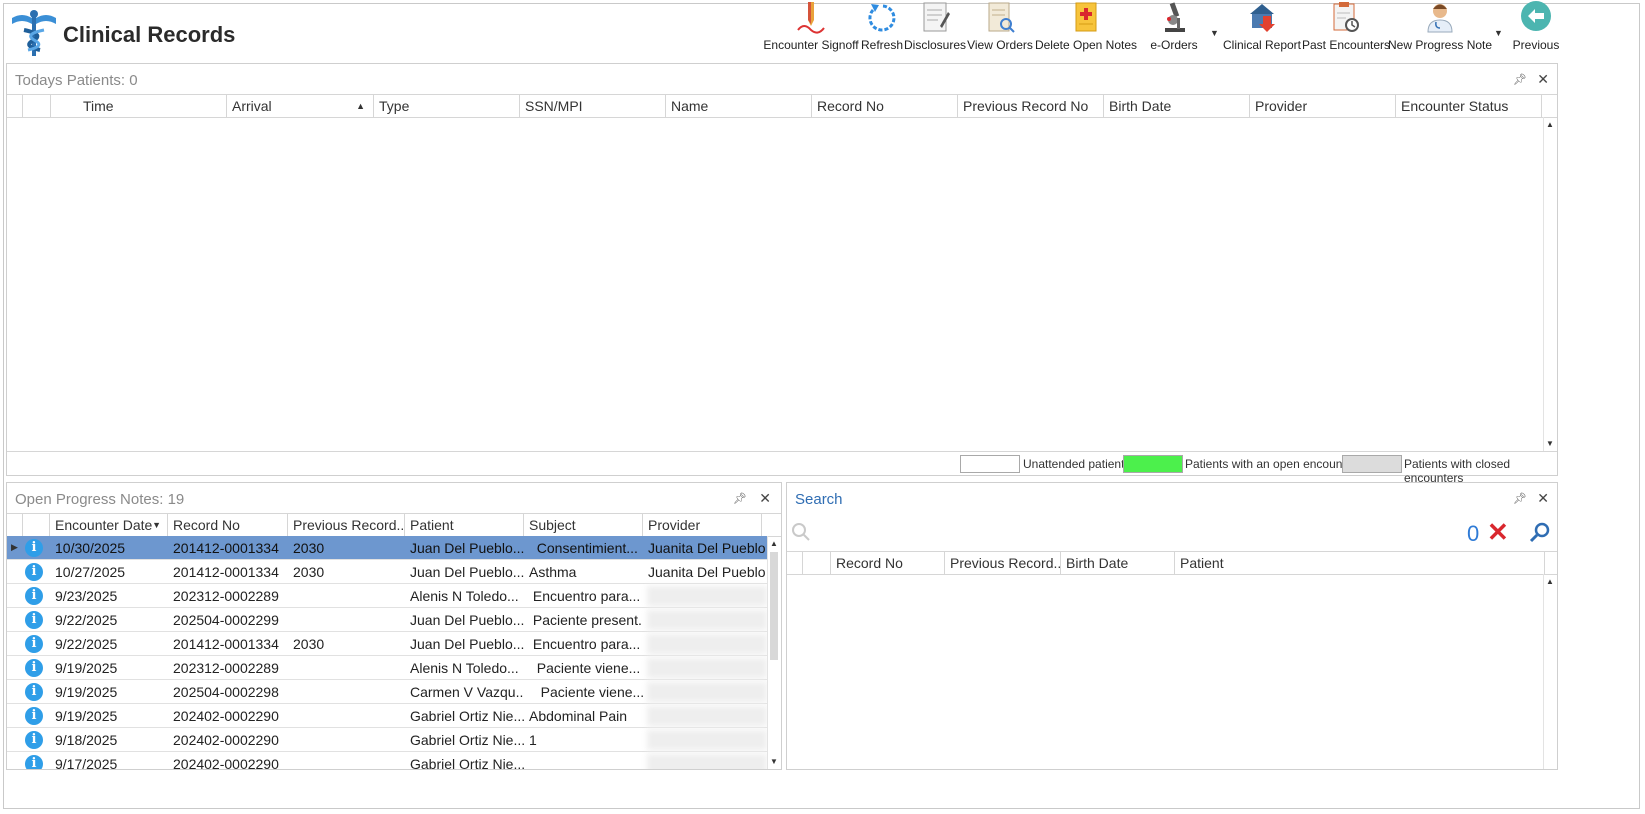 The image size is (1645, 814). Describe the element at coordinates (447, 106) in the screenshot. I see `col-type: Type` at that location.